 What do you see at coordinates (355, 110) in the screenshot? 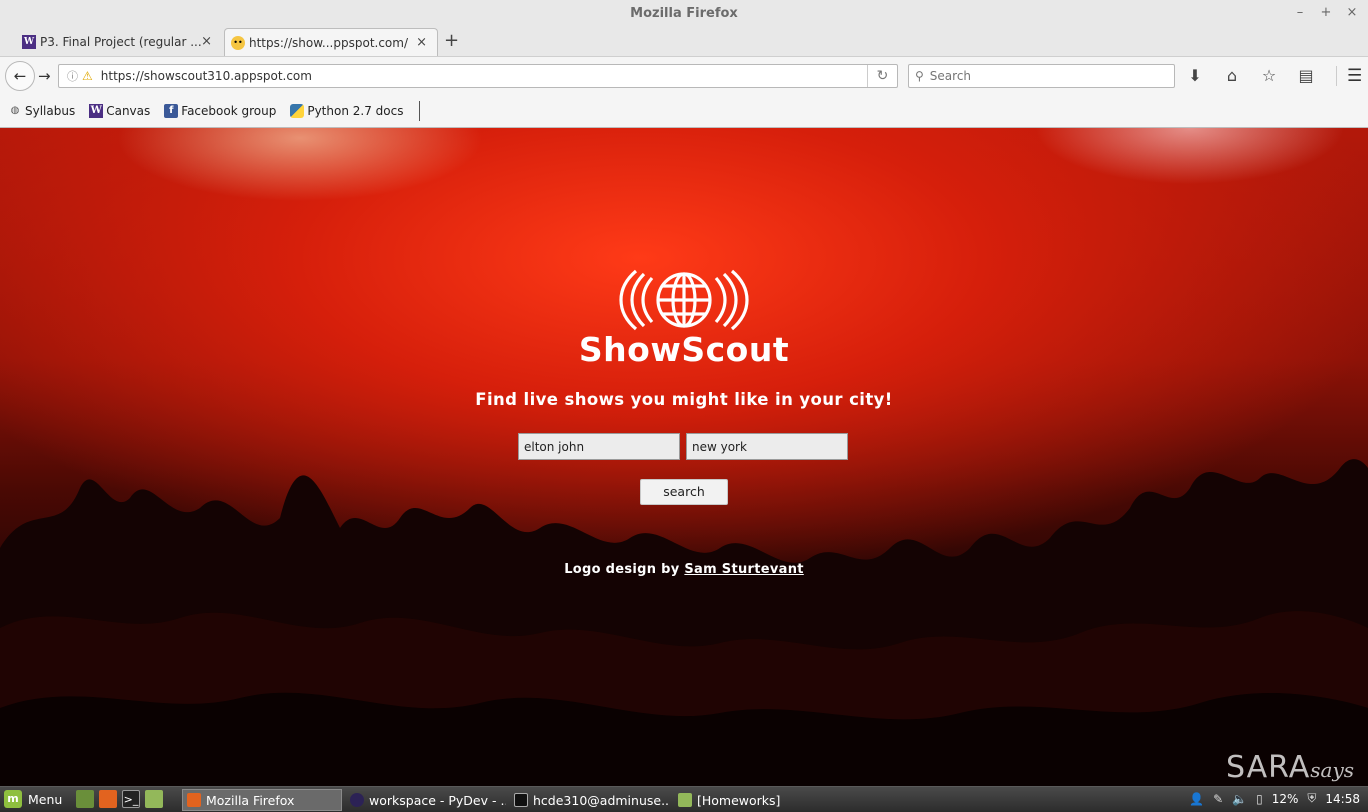
I see `bookmark-label: Python 2.7 docs` at bounding box center [355, 110].